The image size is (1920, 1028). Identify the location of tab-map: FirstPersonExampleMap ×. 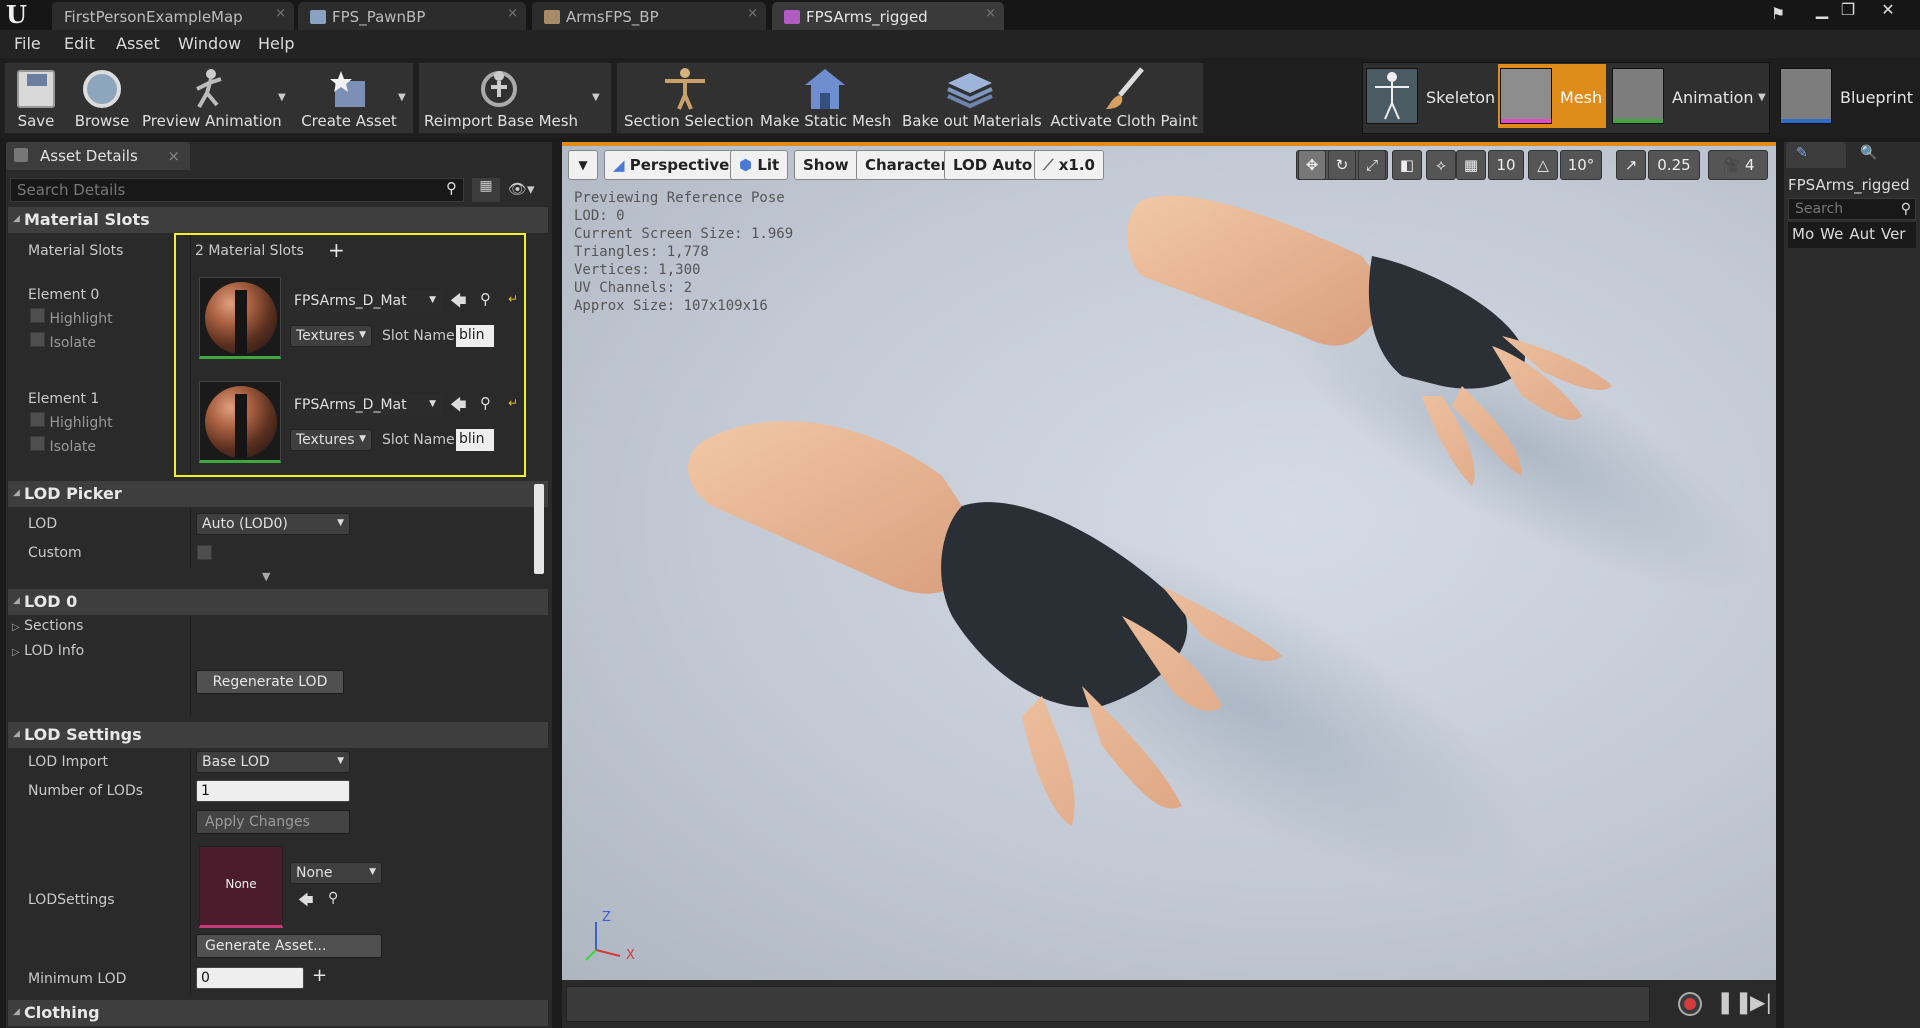
(173, 16).